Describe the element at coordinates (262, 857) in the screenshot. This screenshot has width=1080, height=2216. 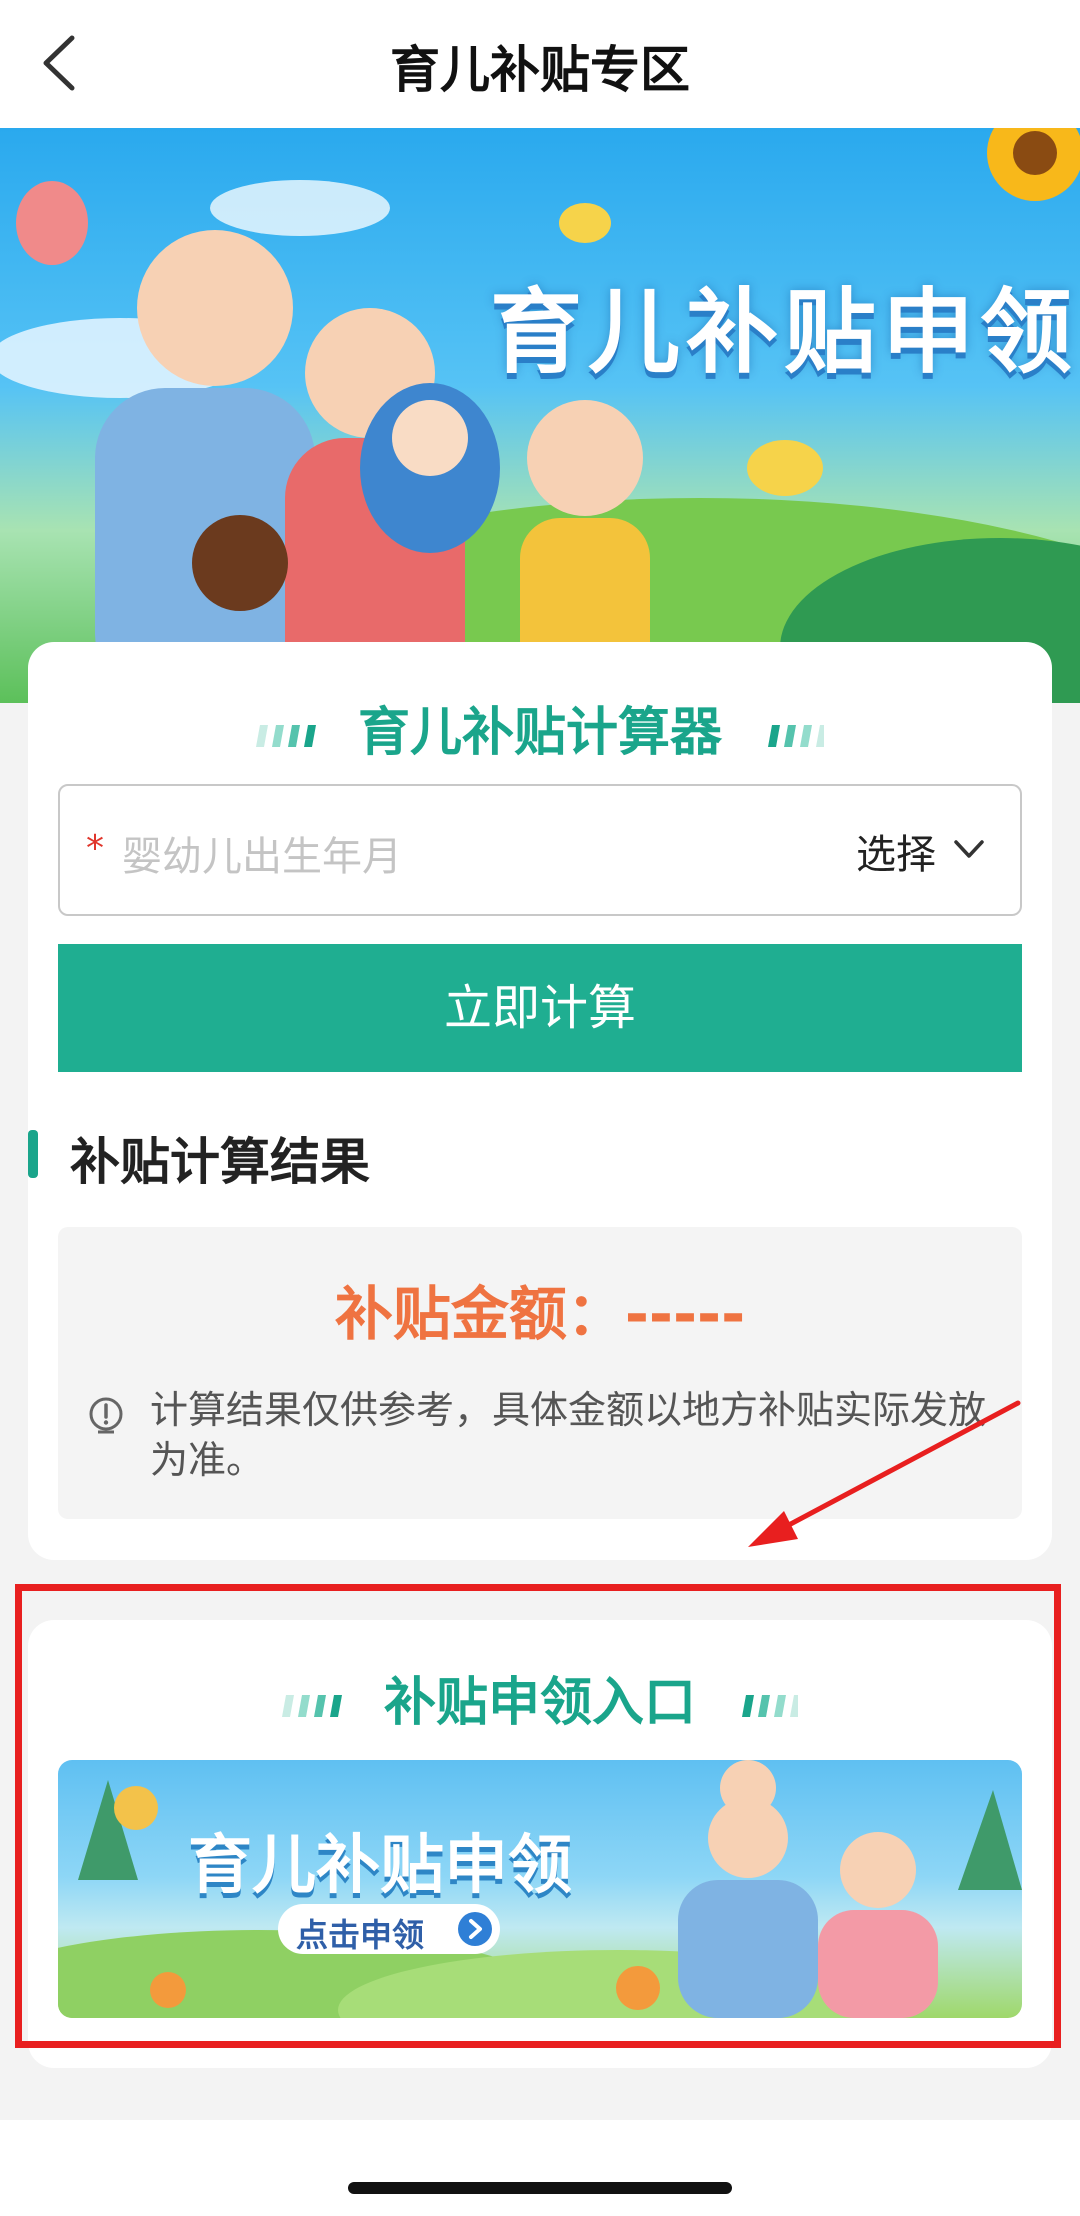
I see `birth-date-placeholder: 婴幼儿出生年月` at that location.